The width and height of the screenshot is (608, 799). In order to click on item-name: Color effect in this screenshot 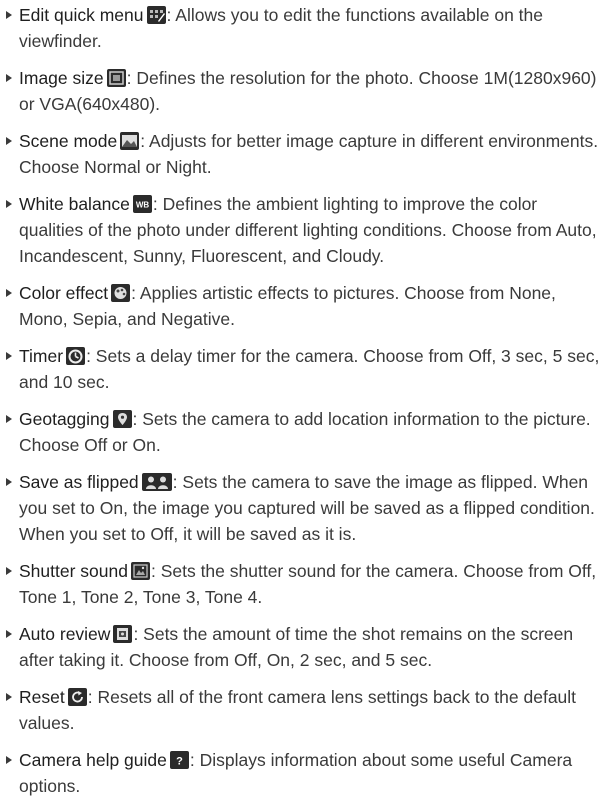, I will do `click(64, 293)`.